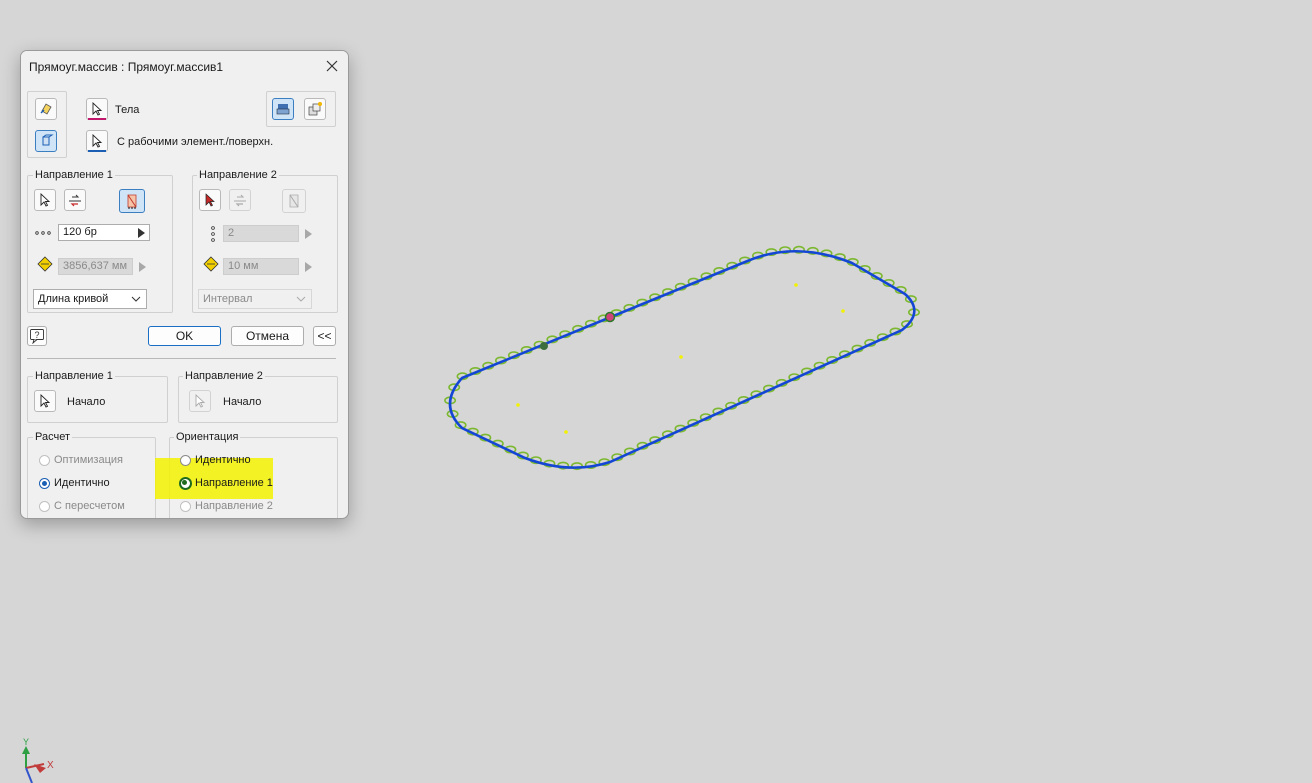 The width and height of the screenshot is (1312, 783). I want to click on dialog-titlebar: Прямоуг.массив : Прямоуг.массив1, so click(184, 66).